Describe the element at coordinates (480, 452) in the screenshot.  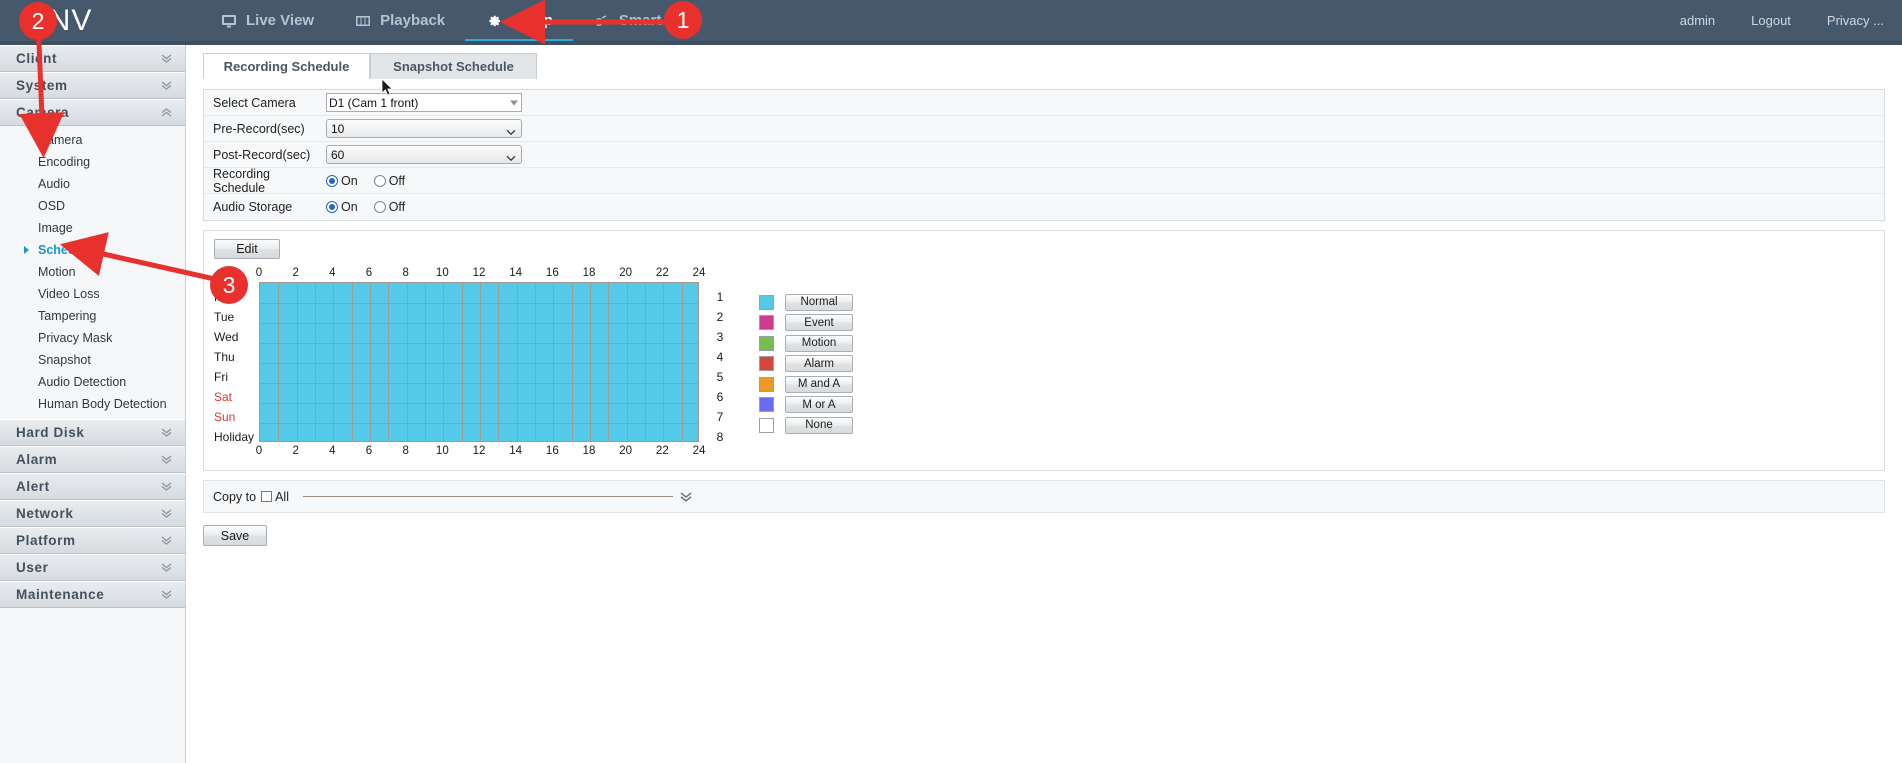
I see `hour-axis-bottom: 0 2 4 6 8 10 12 14 16 18 20 22 24` at that location.